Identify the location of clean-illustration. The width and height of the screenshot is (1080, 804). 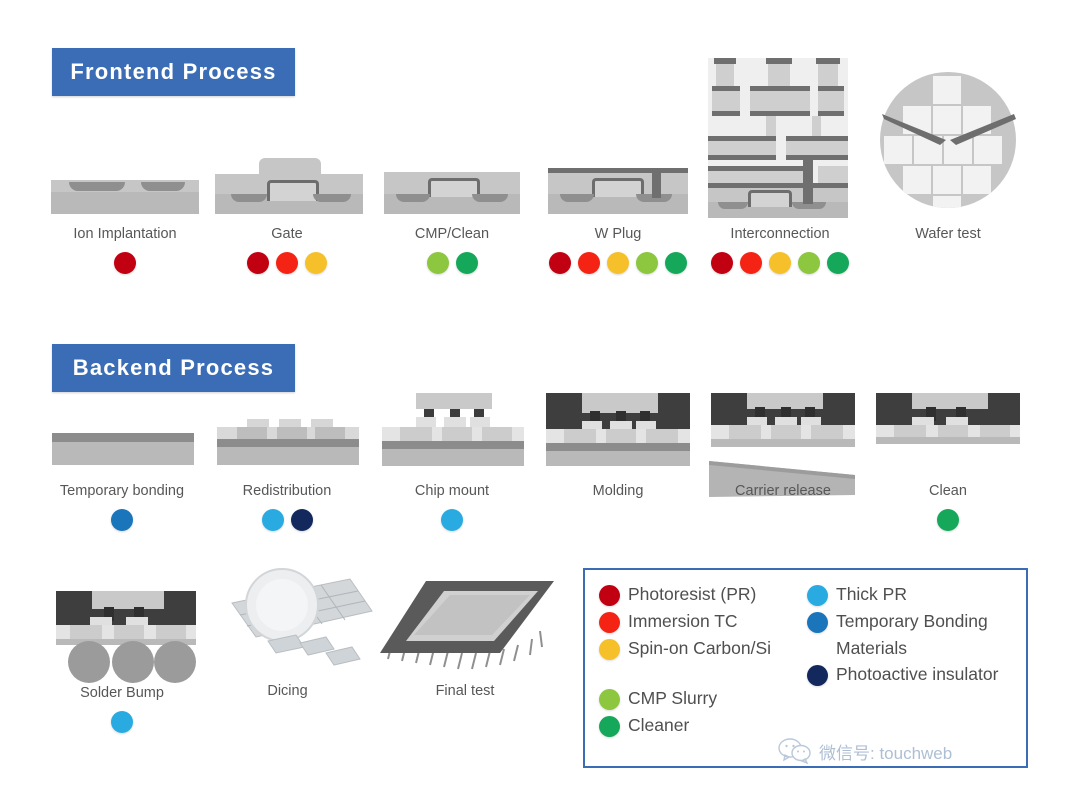
(948, 426).